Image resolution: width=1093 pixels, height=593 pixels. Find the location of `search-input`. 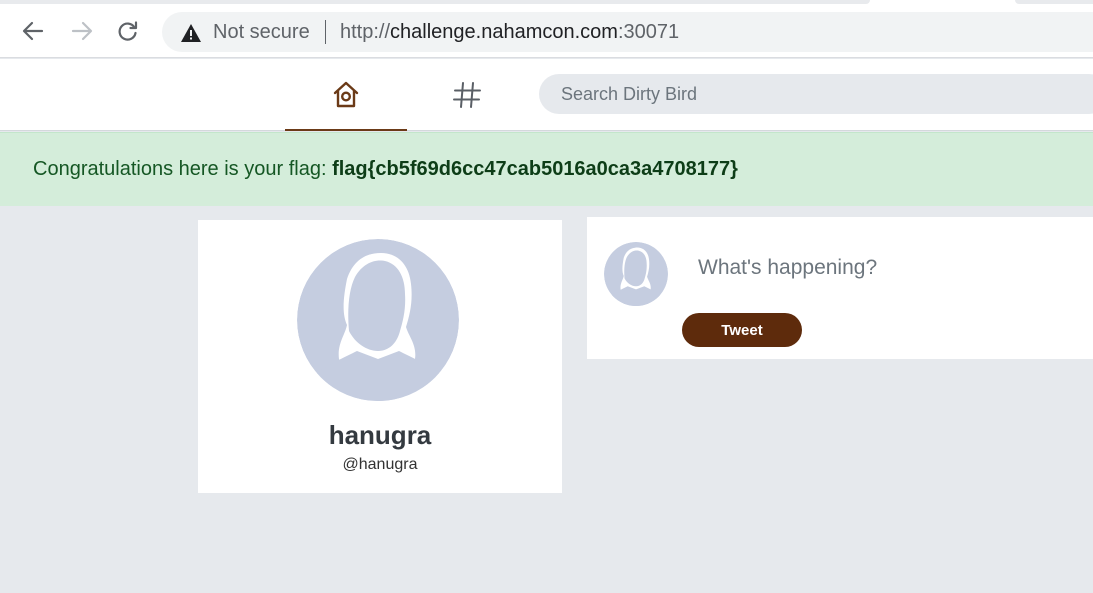

search-input is located at coordinates (816, 94).